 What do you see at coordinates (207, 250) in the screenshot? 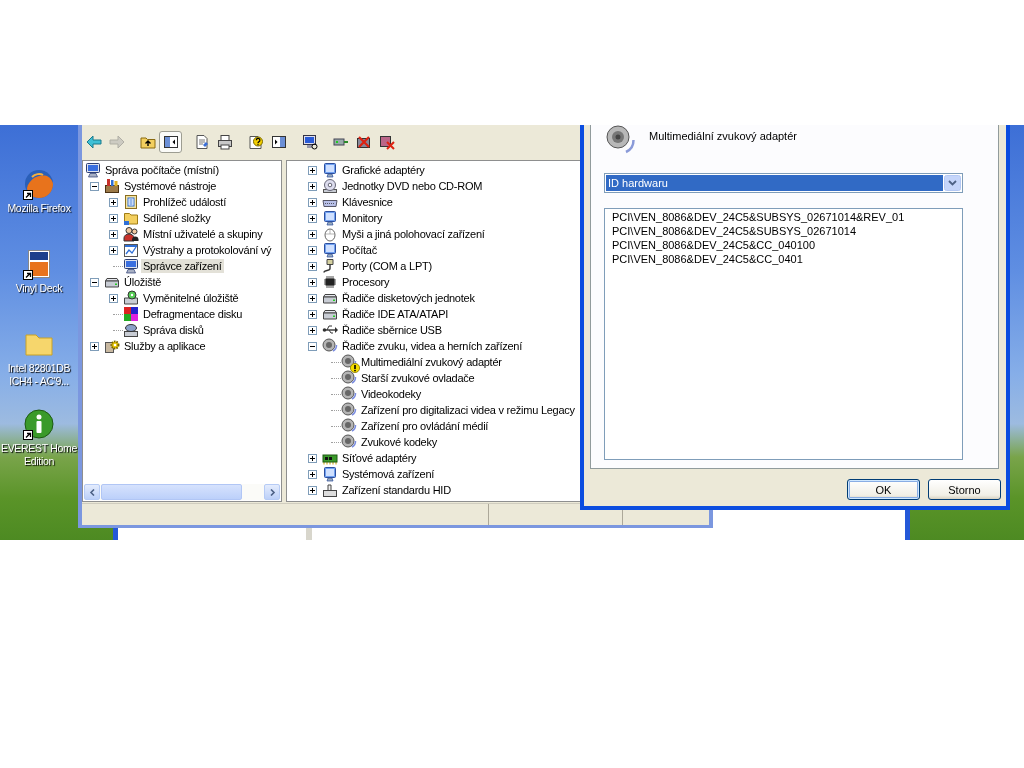
I see `tree-item: Výstrahy a protokolování vý` at bounding box center [207, 250].